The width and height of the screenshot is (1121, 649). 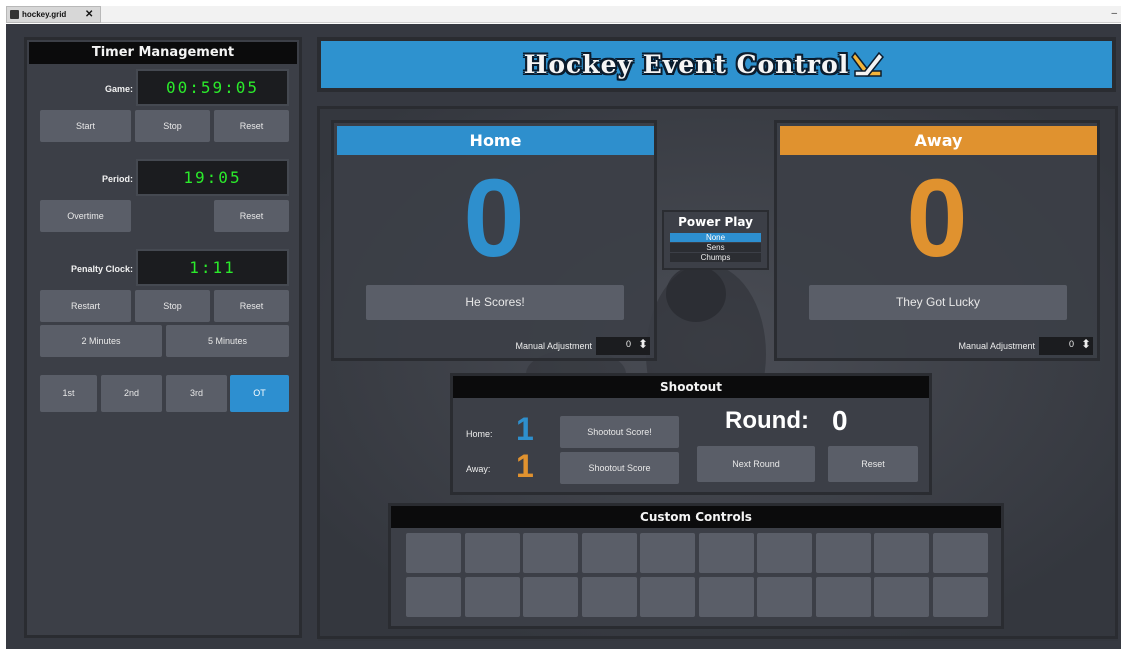 I want to click on penalty-stop-button: Stop, so click(x=172, y=306).